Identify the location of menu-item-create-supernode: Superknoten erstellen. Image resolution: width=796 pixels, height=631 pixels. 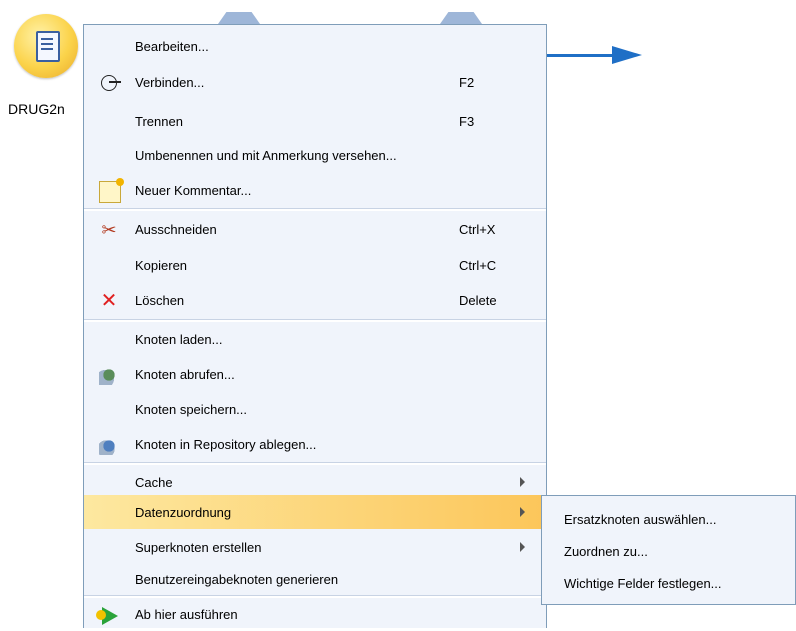
(315, 547).